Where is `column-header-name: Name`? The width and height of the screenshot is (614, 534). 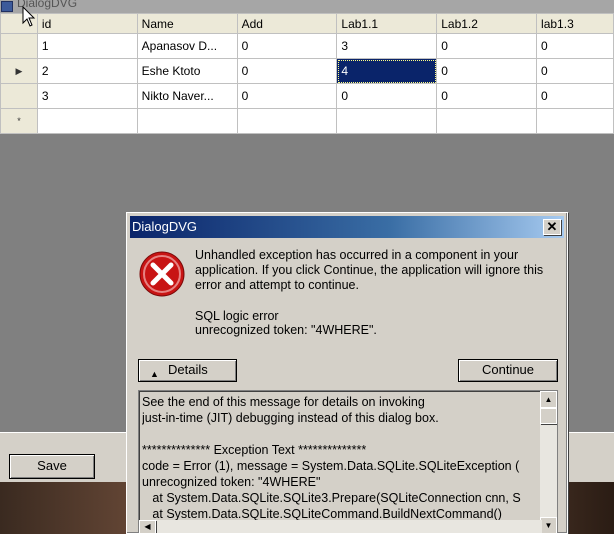 column-header-name: Name is located at coordinates (187, 23).